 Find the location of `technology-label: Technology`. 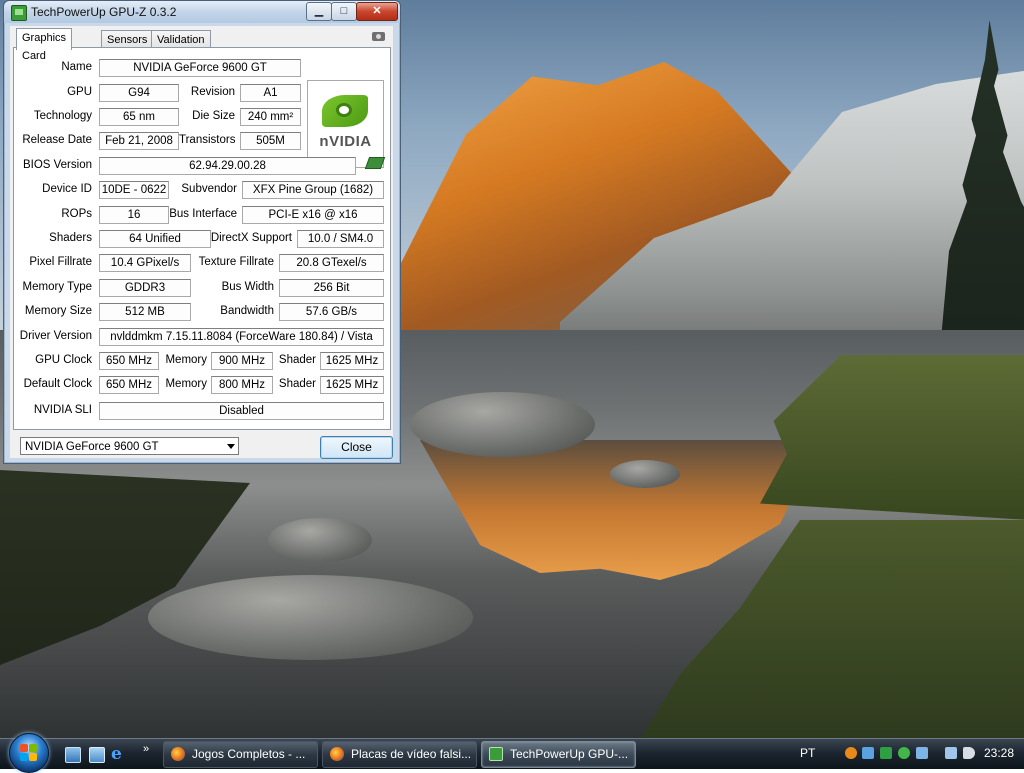

technology-label: Technology is located at coordinates (62, 116).